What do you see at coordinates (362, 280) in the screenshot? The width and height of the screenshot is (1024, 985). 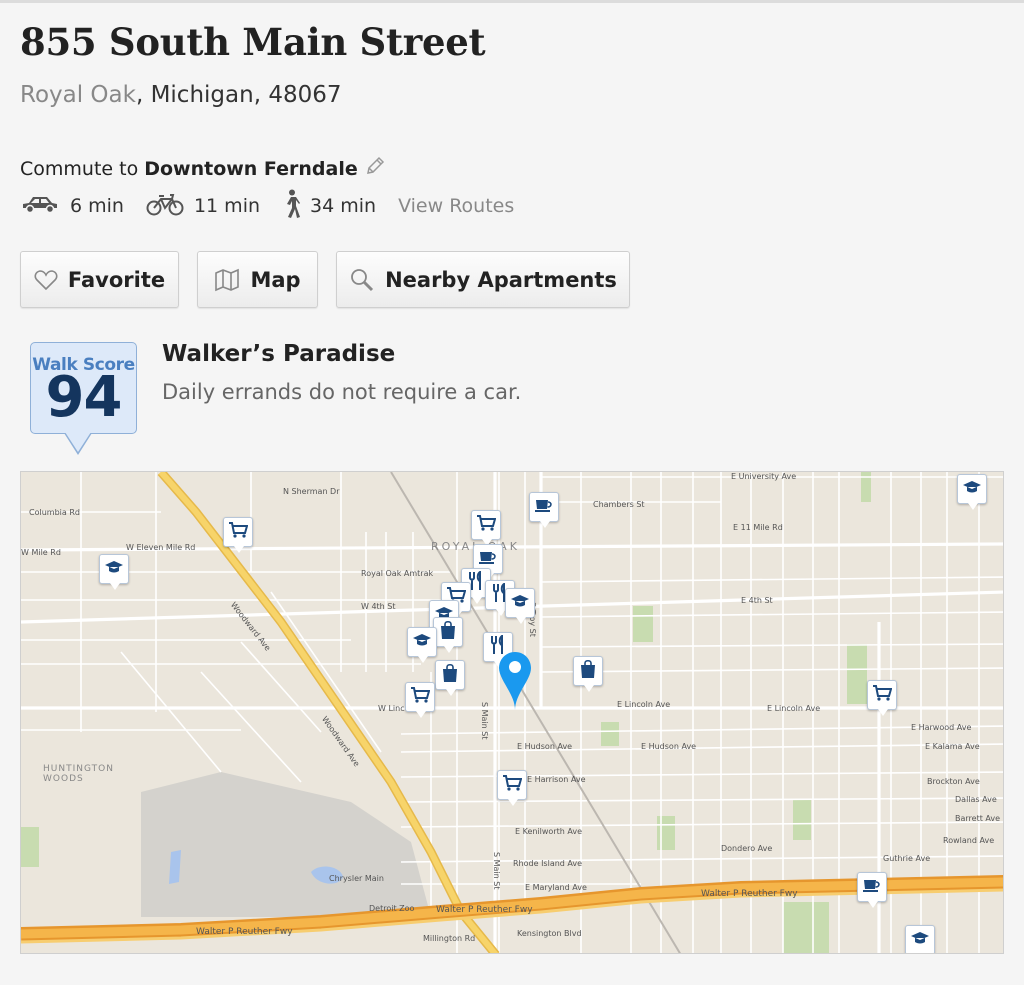 I see `search-icon` at bounding box center [362, 280].